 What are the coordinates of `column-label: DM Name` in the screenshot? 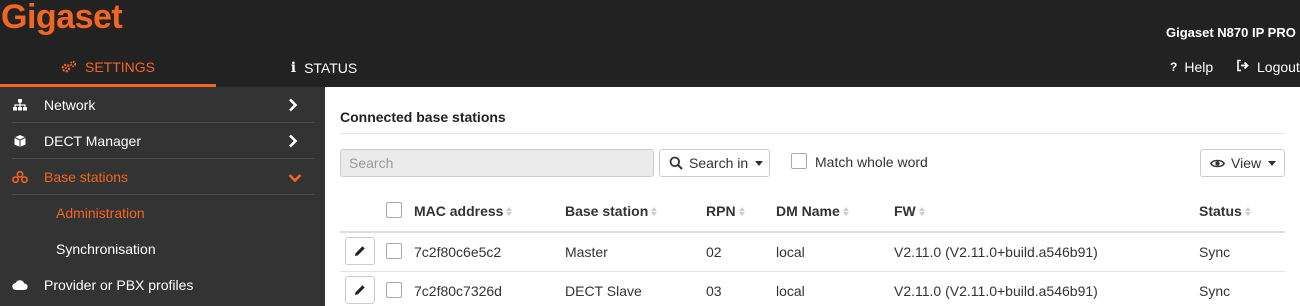 It's located at (808, 211).